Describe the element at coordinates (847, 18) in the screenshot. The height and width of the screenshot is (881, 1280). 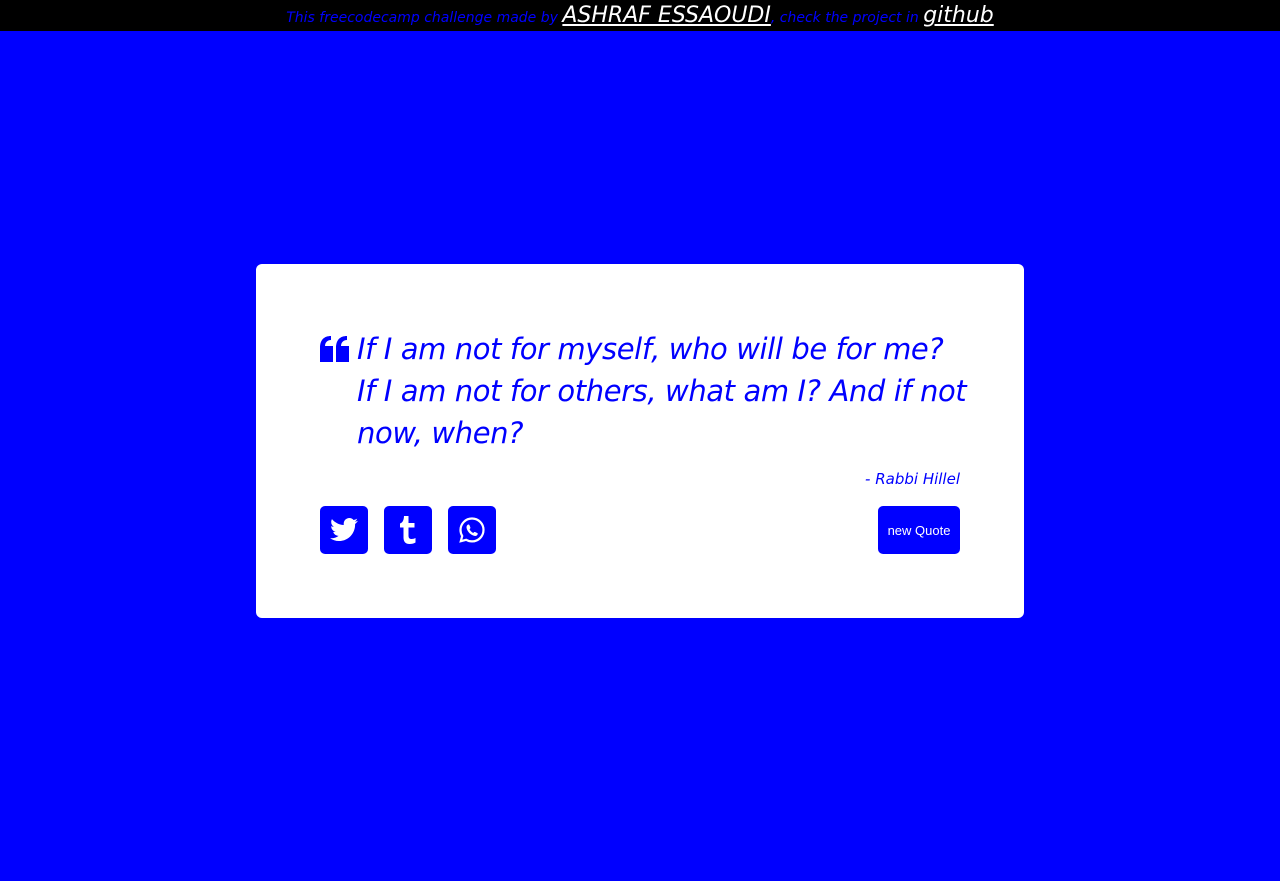
I see `banner-text-middle: , check the project in` at that location.